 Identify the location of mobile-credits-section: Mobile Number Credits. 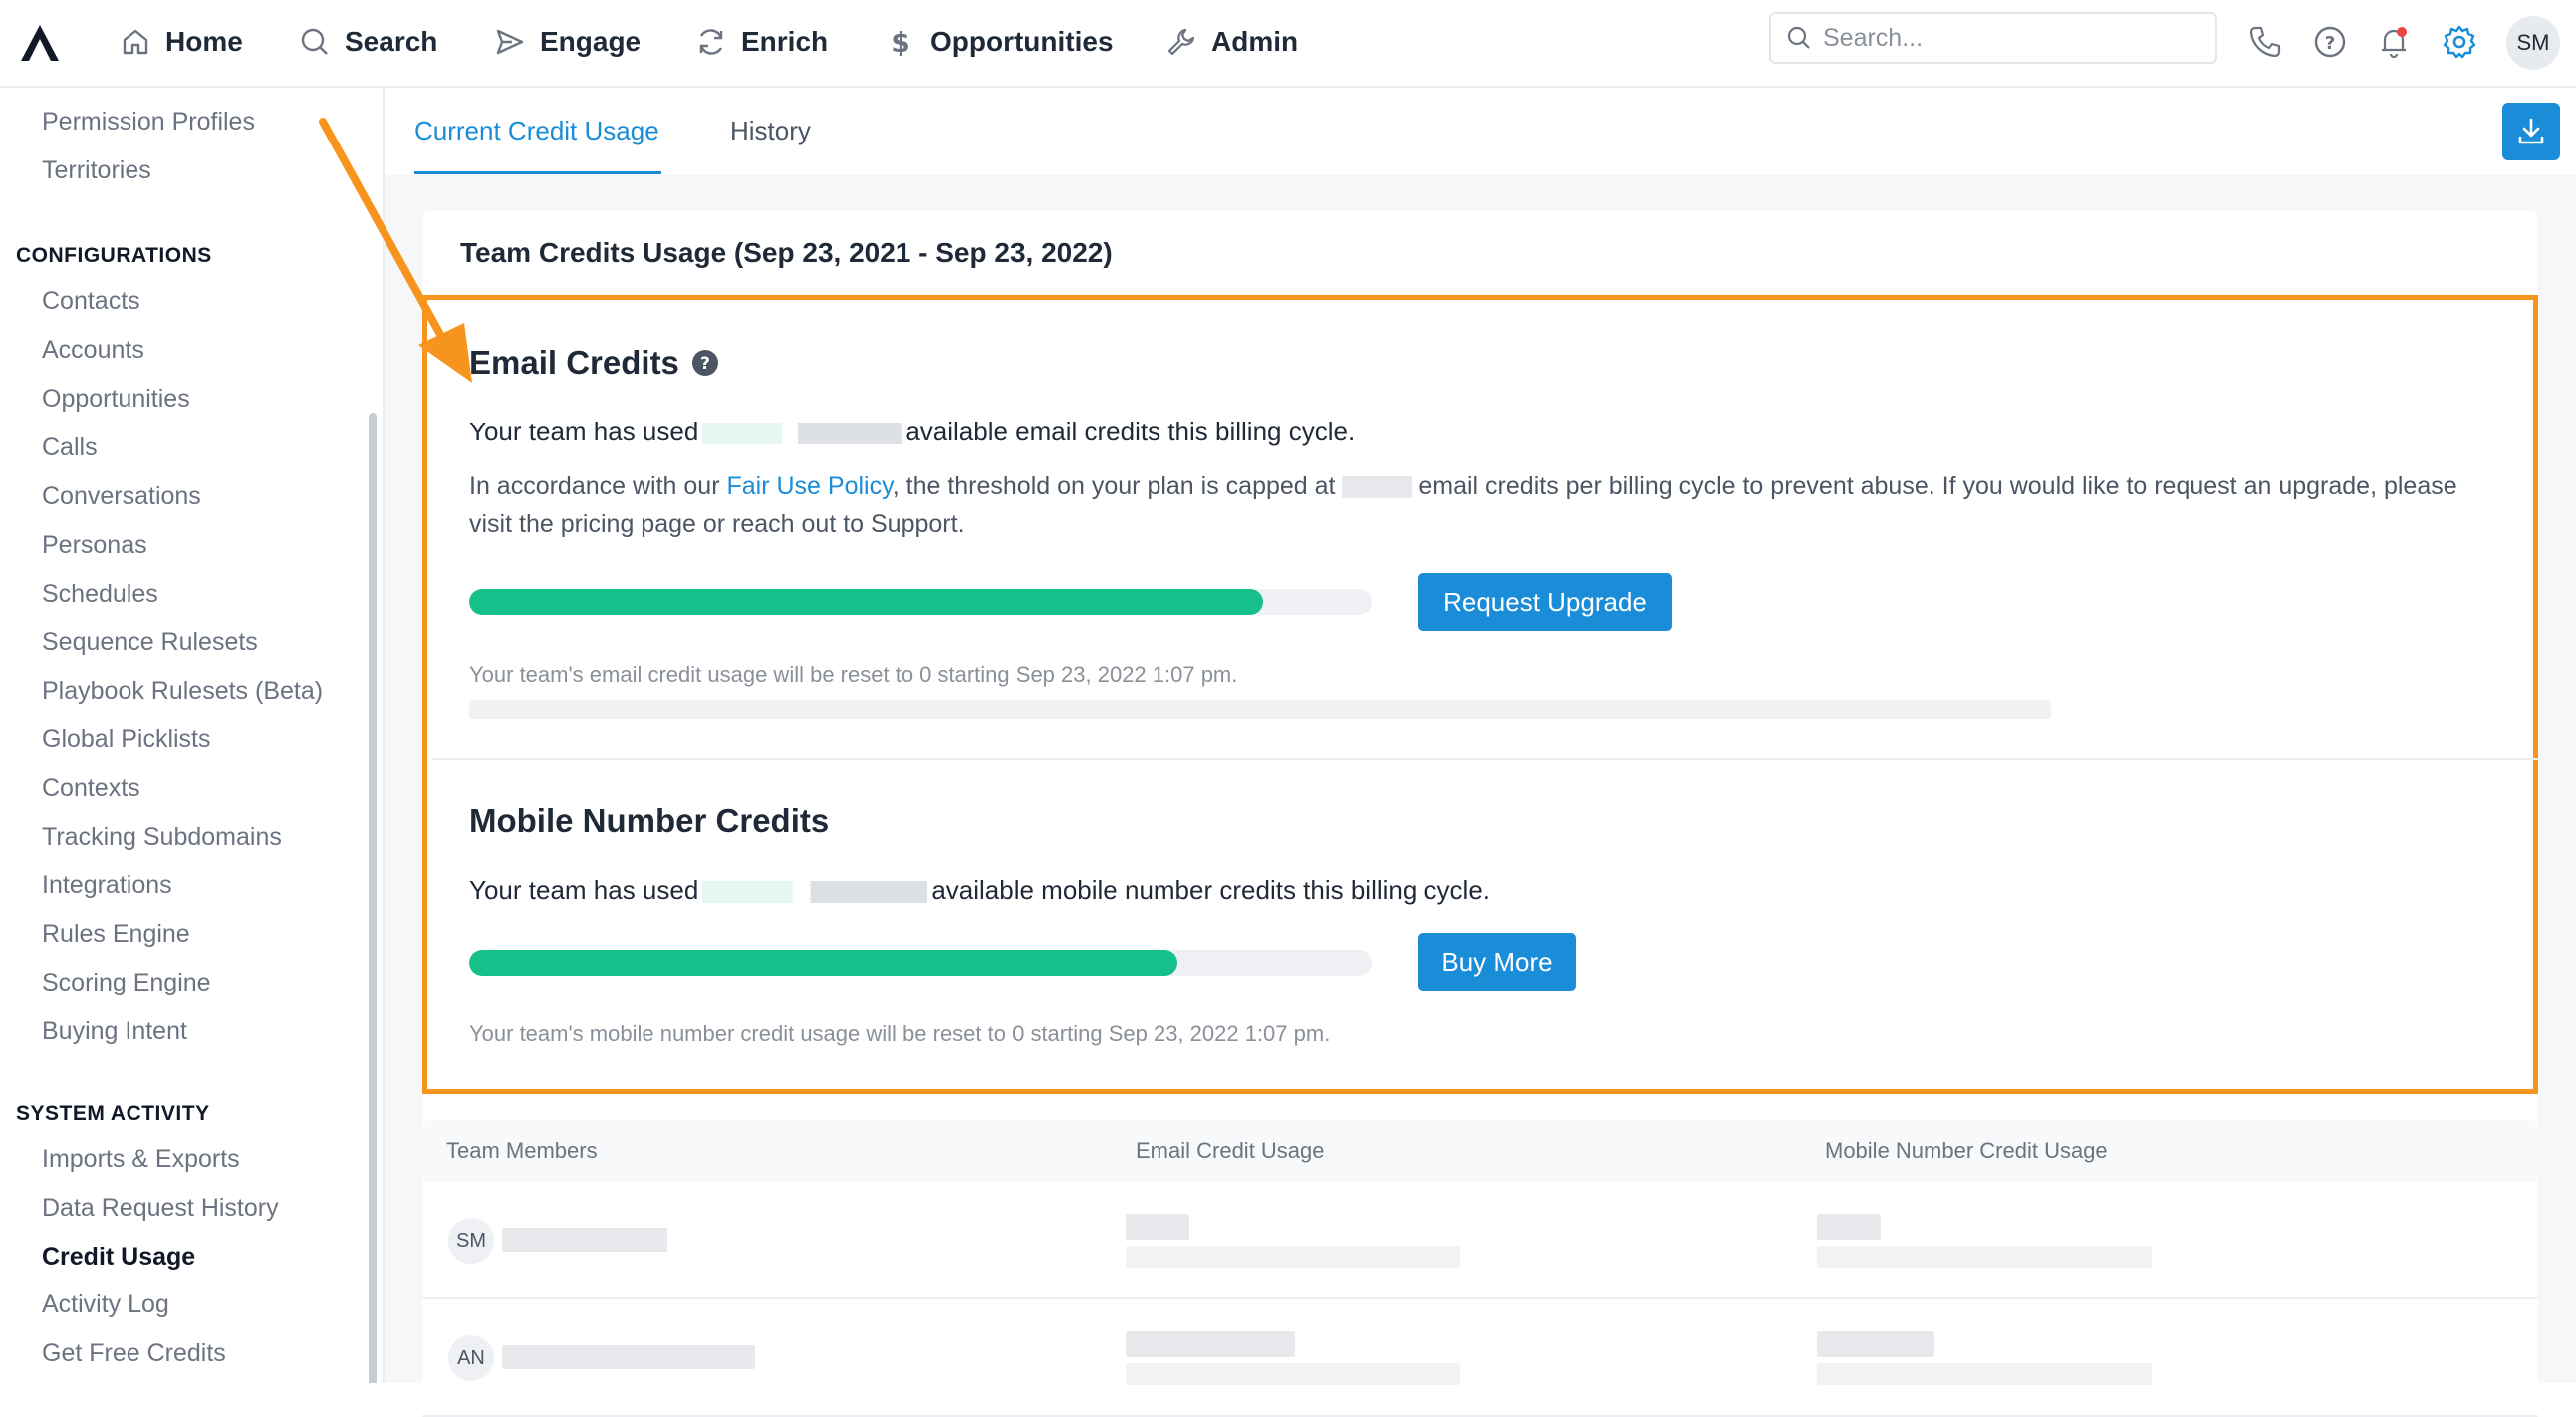
(649, 821).